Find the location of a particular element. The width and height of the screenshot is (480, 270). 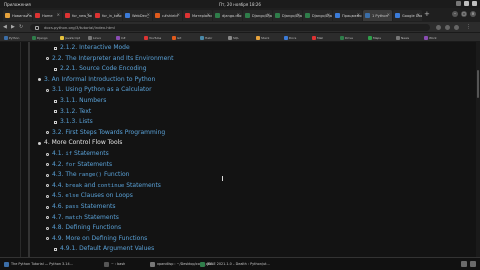

bookmark-item: News is located at coordinates (402, 37).